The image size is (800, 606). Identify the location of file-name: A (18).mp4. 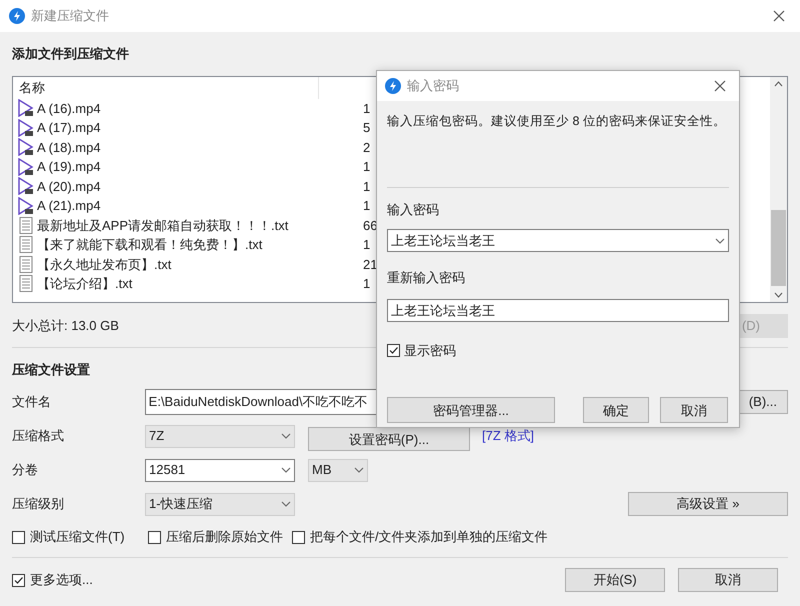
(69, 147).